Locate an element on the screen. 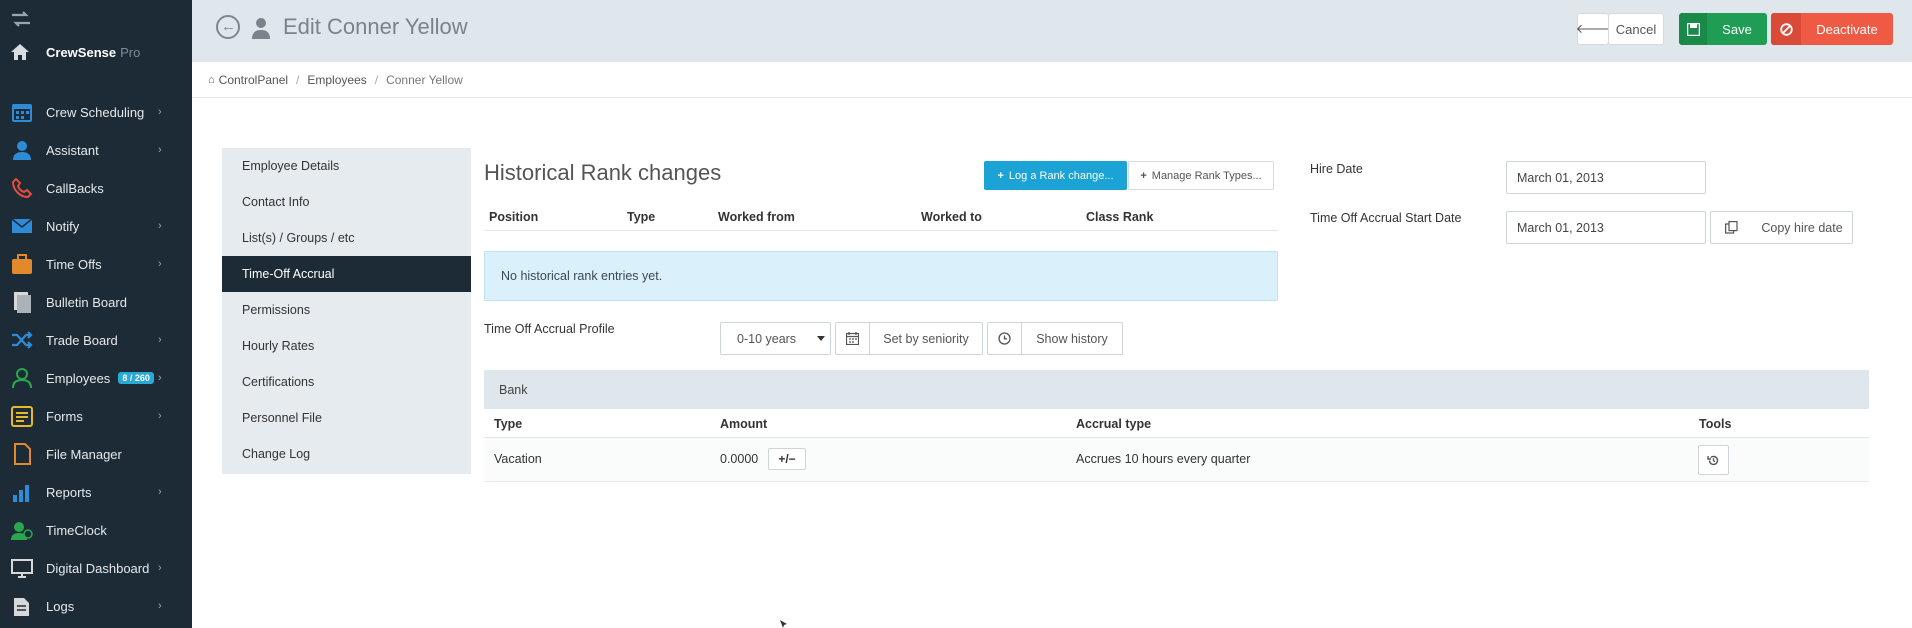 The height and width of the screenshot is (628, 1912). breadcrumb-employees: Employees is located at coordinates (336, 80).